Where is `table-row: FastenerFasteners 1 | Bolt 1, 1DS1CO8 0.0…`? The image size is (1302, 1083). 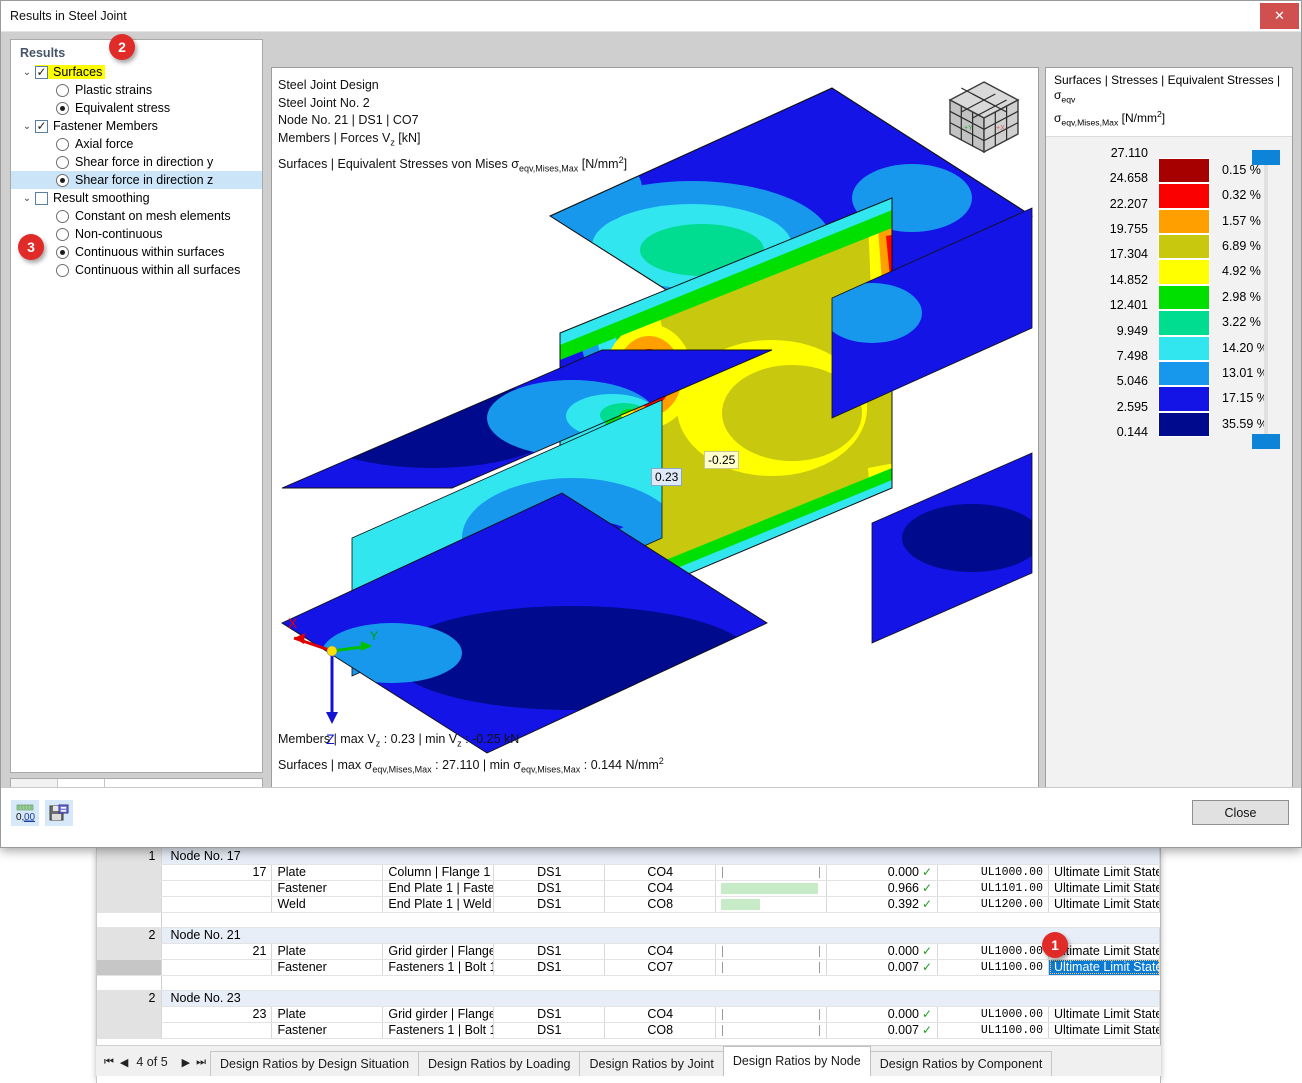 table-row: FastenerFasteners 1 | Bolt 1, 1DS1CO8 0.0… is located at coordinates (628, 1030).